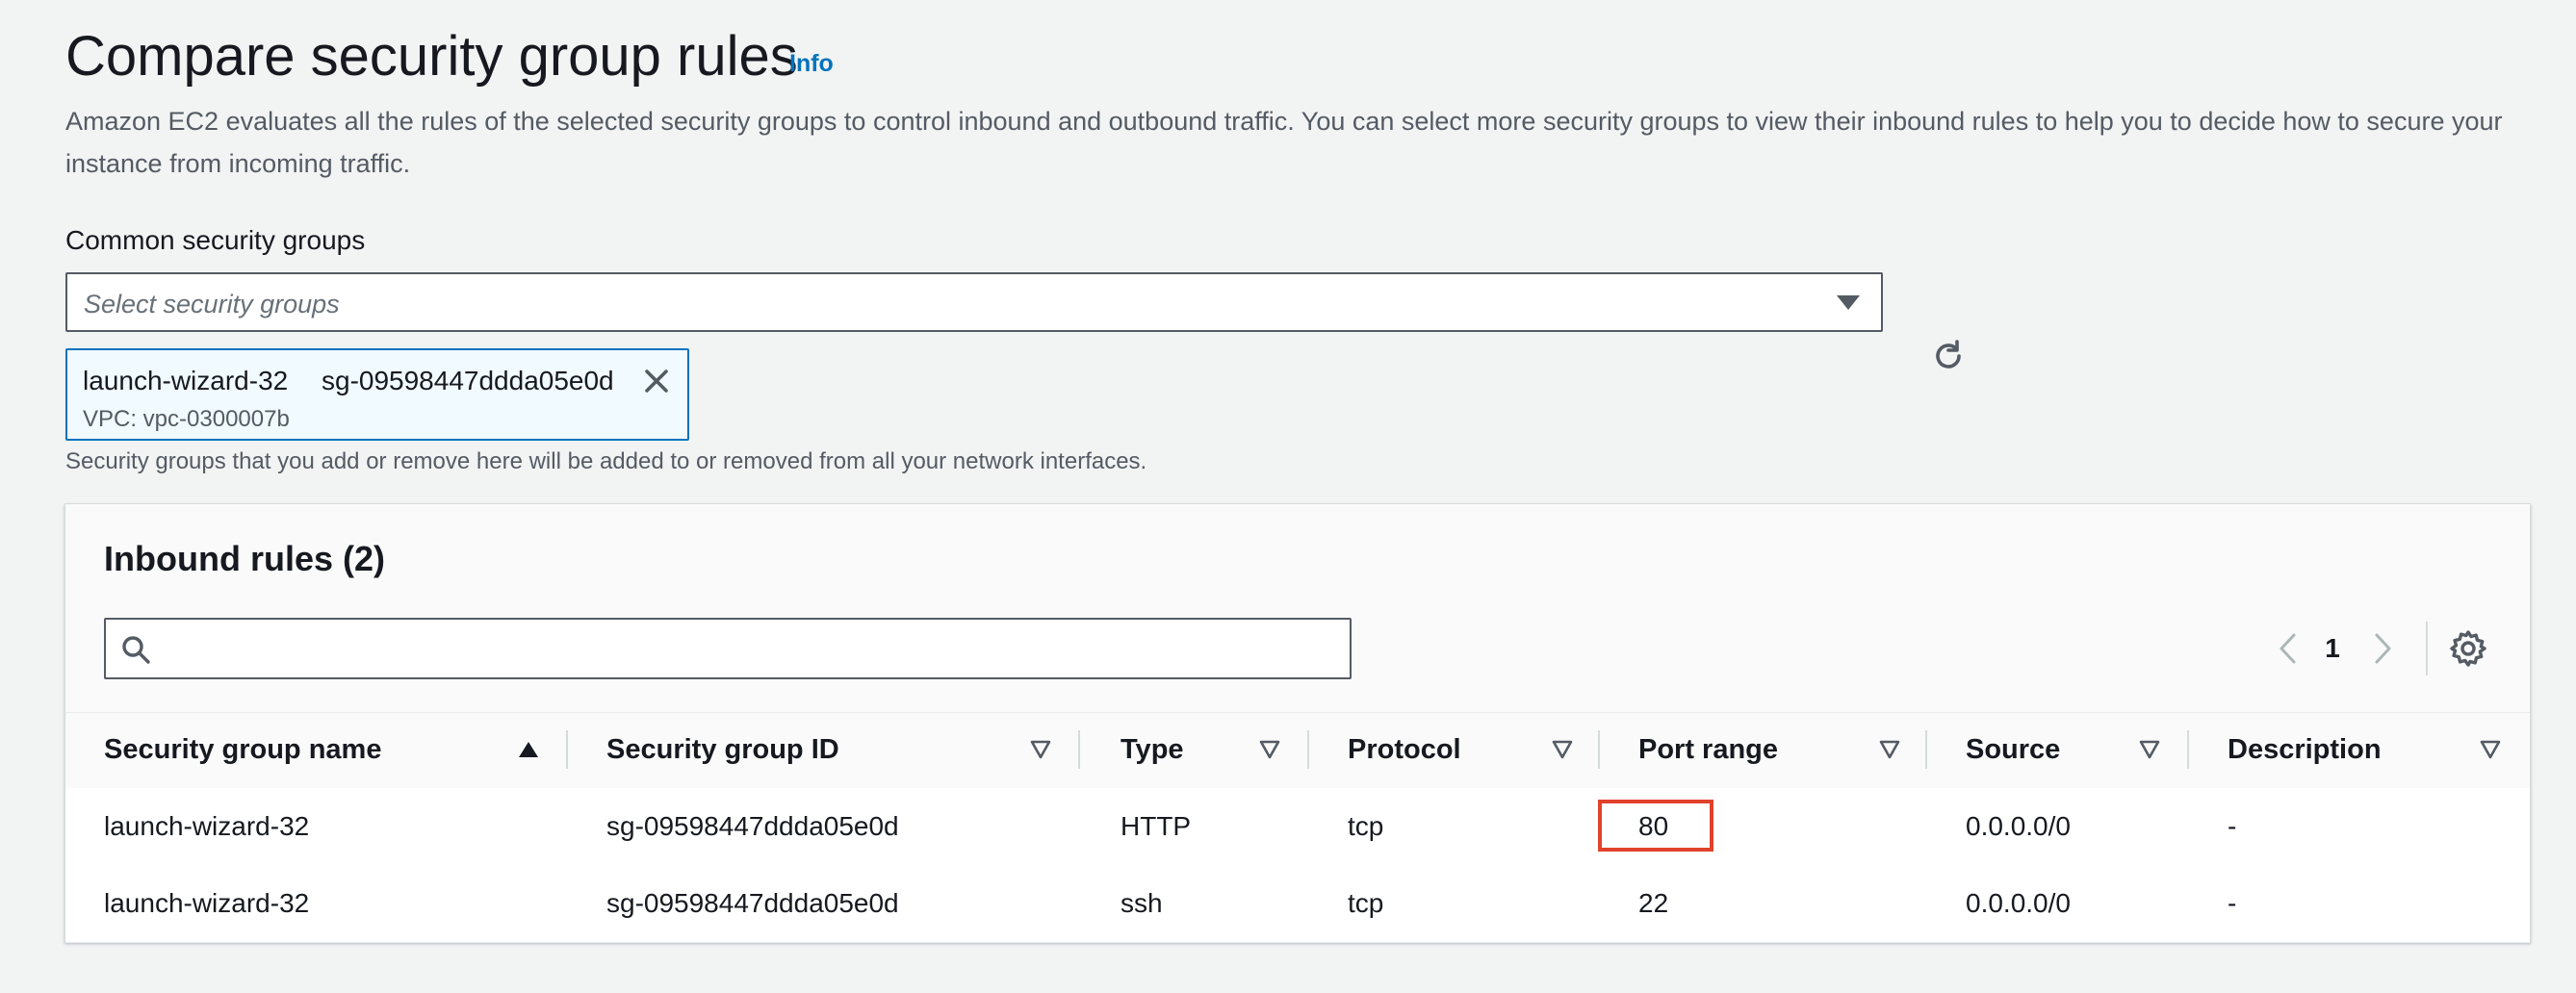 This screenshot has width=2576, height=993. What do you see at coordinates (1654, 826) in the screenshot?
I see `cell-port-range: 80` at bounding box center [1654, 826].